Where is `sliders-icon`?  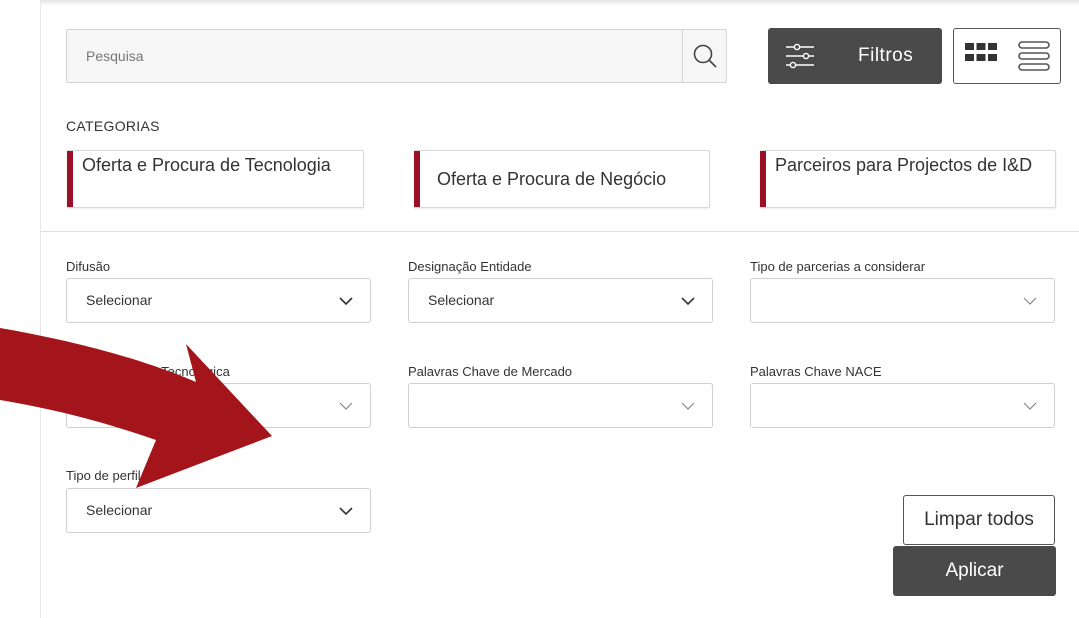 sliders-icon is located at coordinates (800, 56).